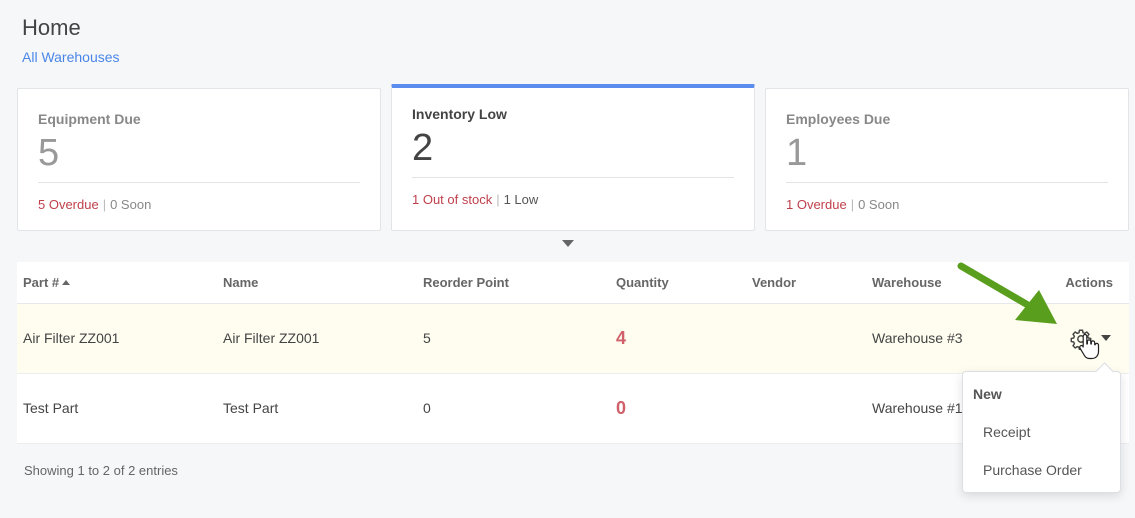 This screenshot has width=1135, height=518. Describe the element at coordinates (513, 338) in the screenshot. I see `cell-reorder-point: 5` at that location.